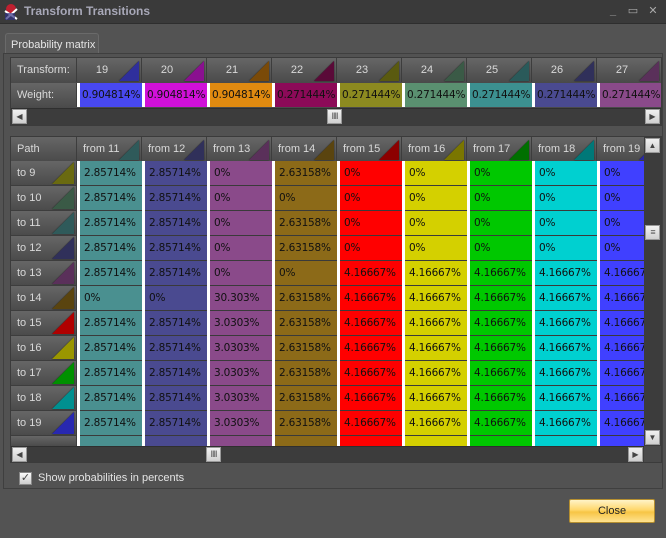 This screenshot has width=666, height=538. I want to click on to-row-header: to 12, so click(44, 248).